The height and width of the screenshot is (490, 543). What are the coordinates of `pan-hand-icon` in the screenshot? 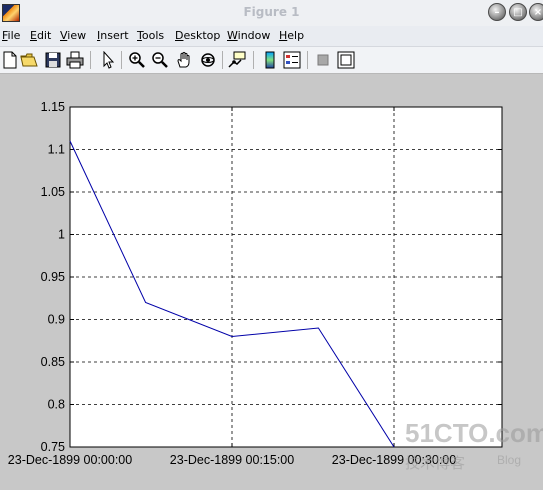 It's located at (184, 60).